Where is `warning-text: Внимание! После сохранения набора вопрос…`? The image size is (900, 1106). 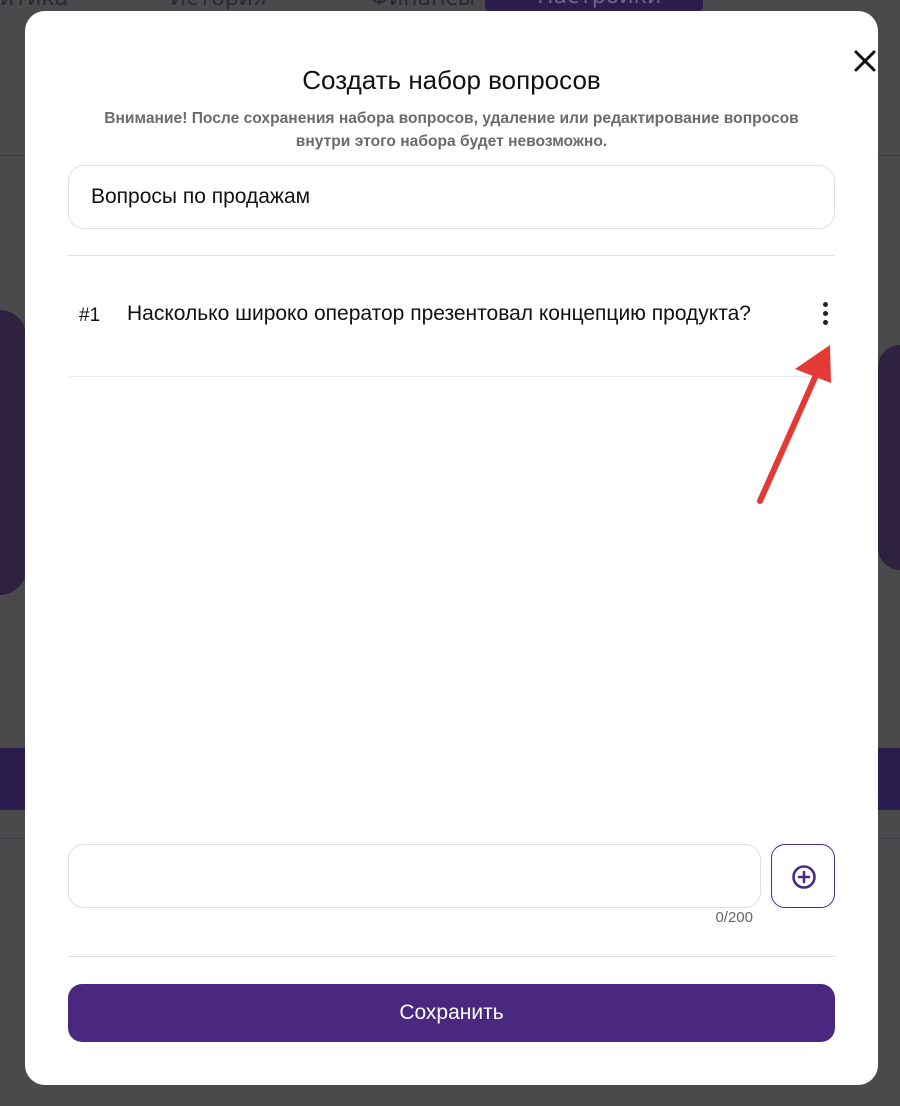 warning-text: Внимание! После сохранения набора вопрос… is located at coordinates (451, 130).